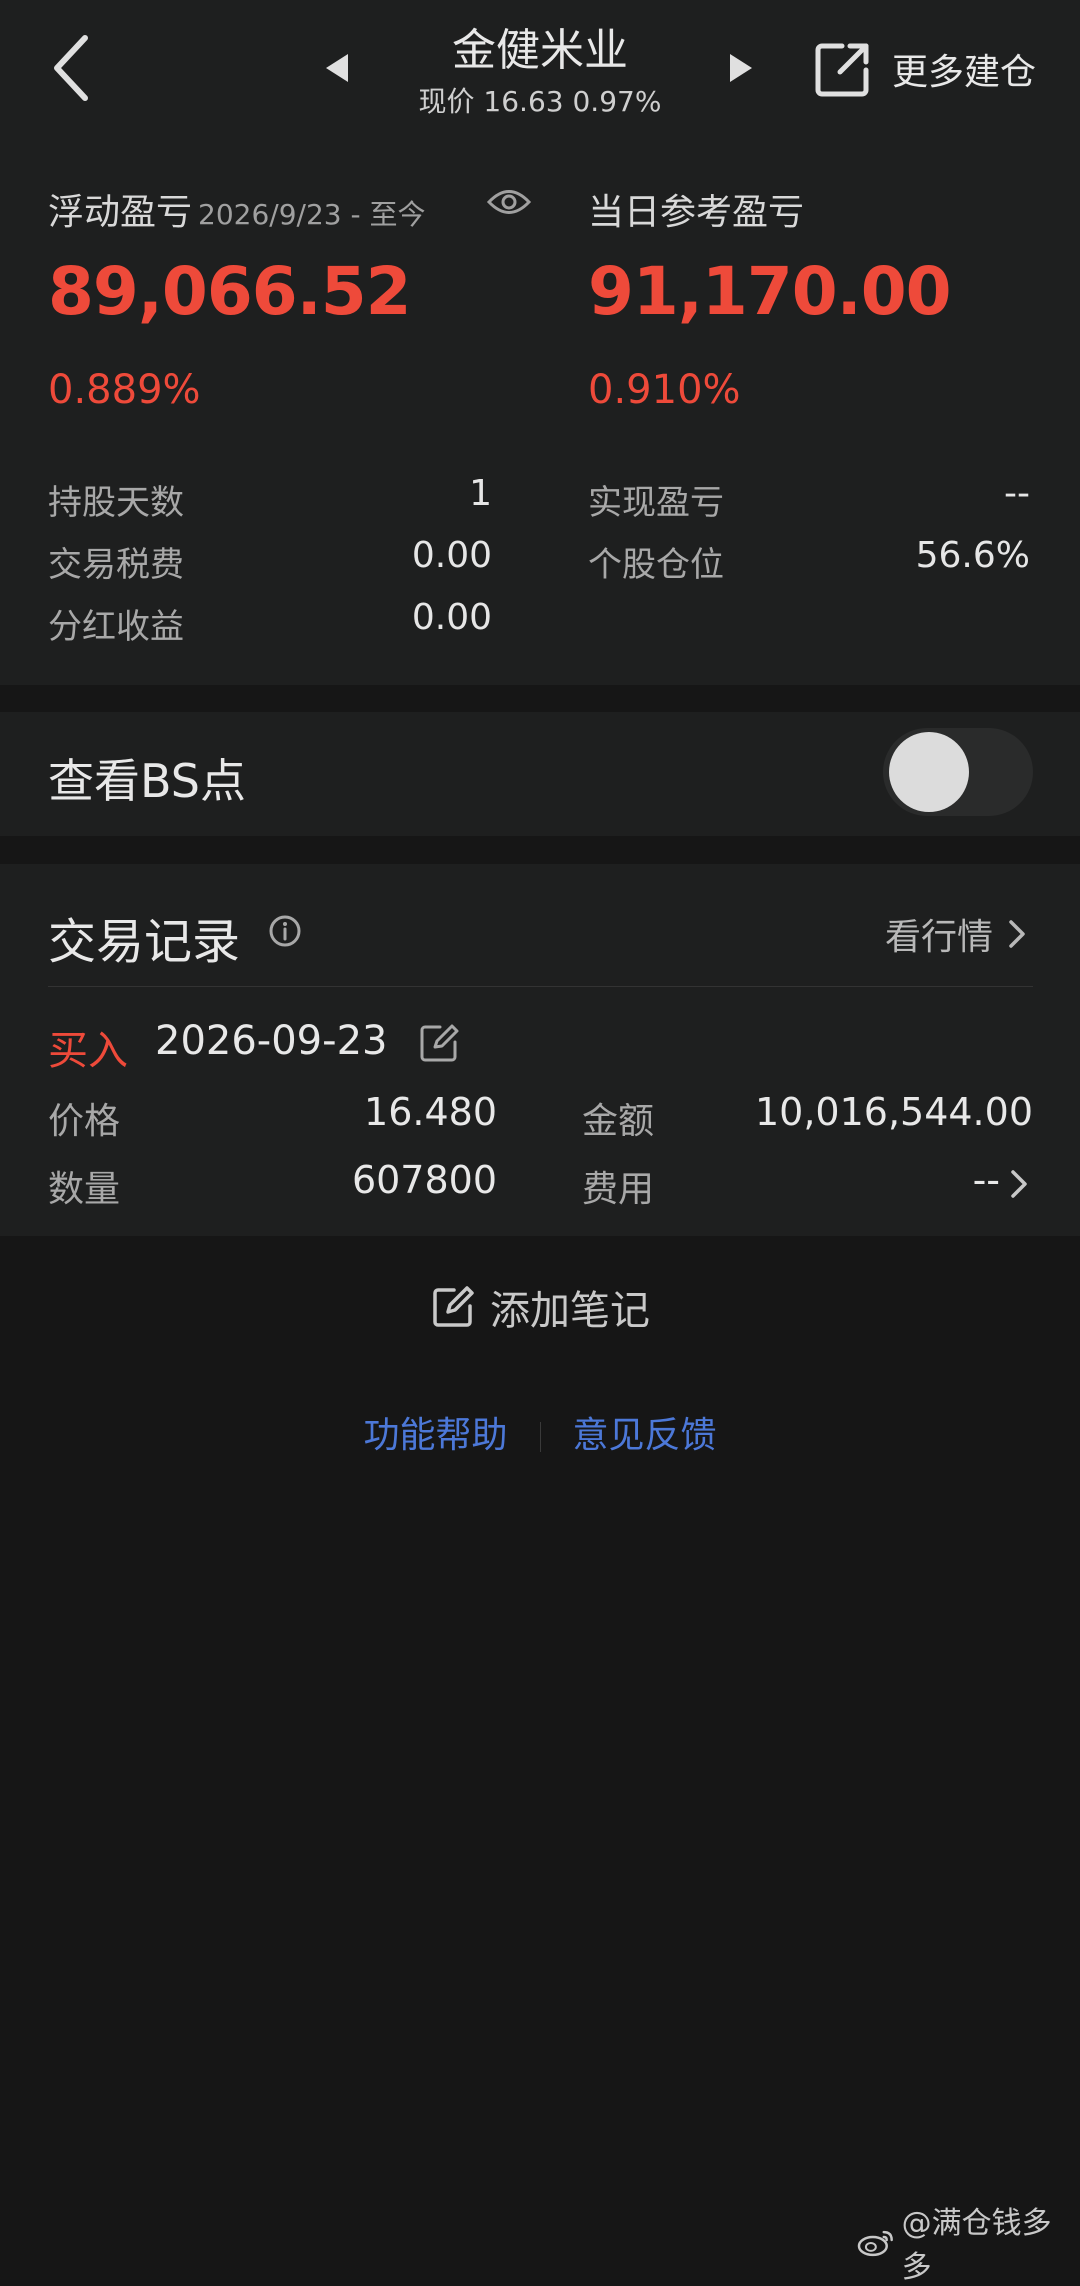  I want to click on top-nav-bar: 金健米业 现价 16.63 0.97% 更多建仓, so click(540, 67).